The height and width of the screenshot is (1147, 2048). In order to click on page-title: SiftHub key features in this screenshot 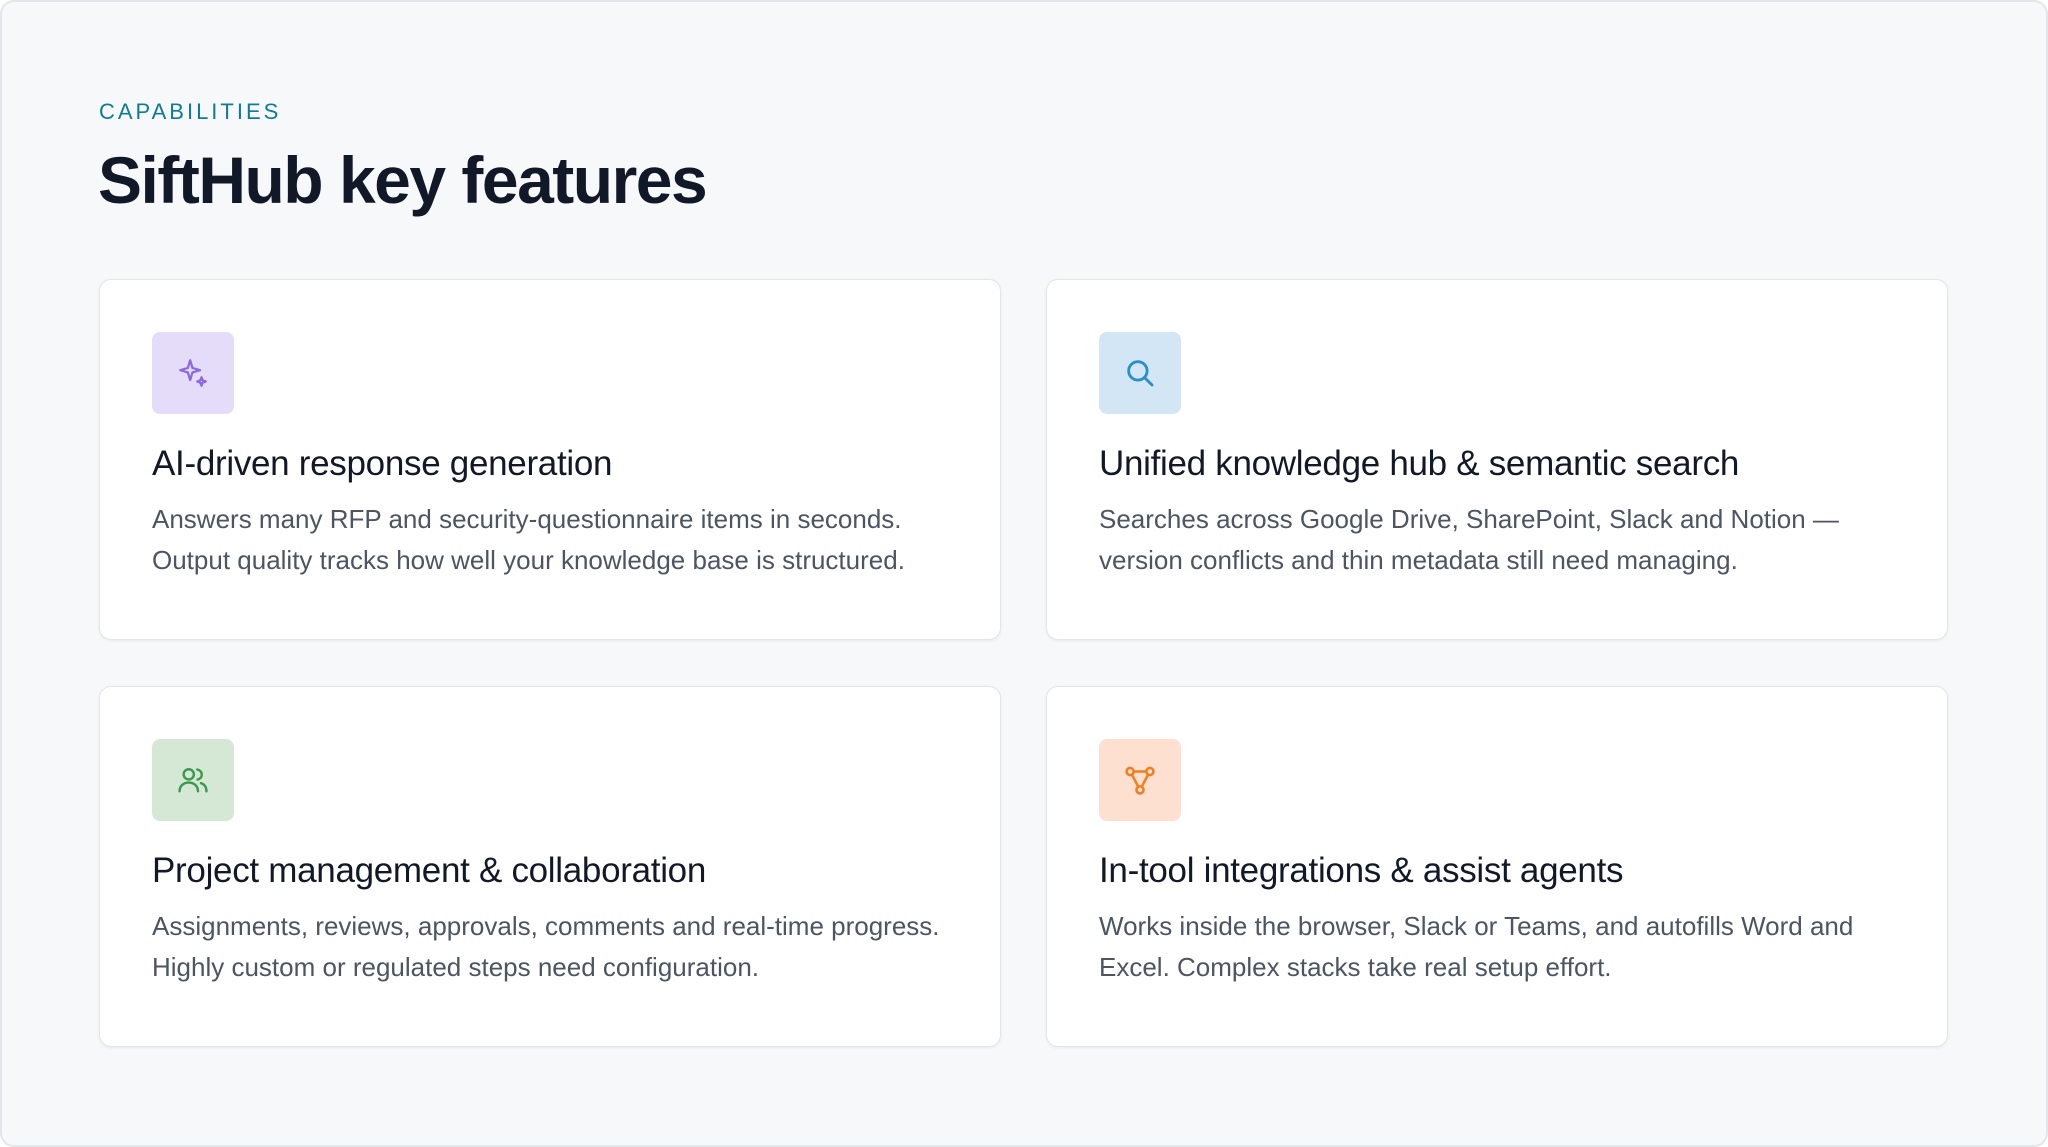, I will do `click(403, 180)`.